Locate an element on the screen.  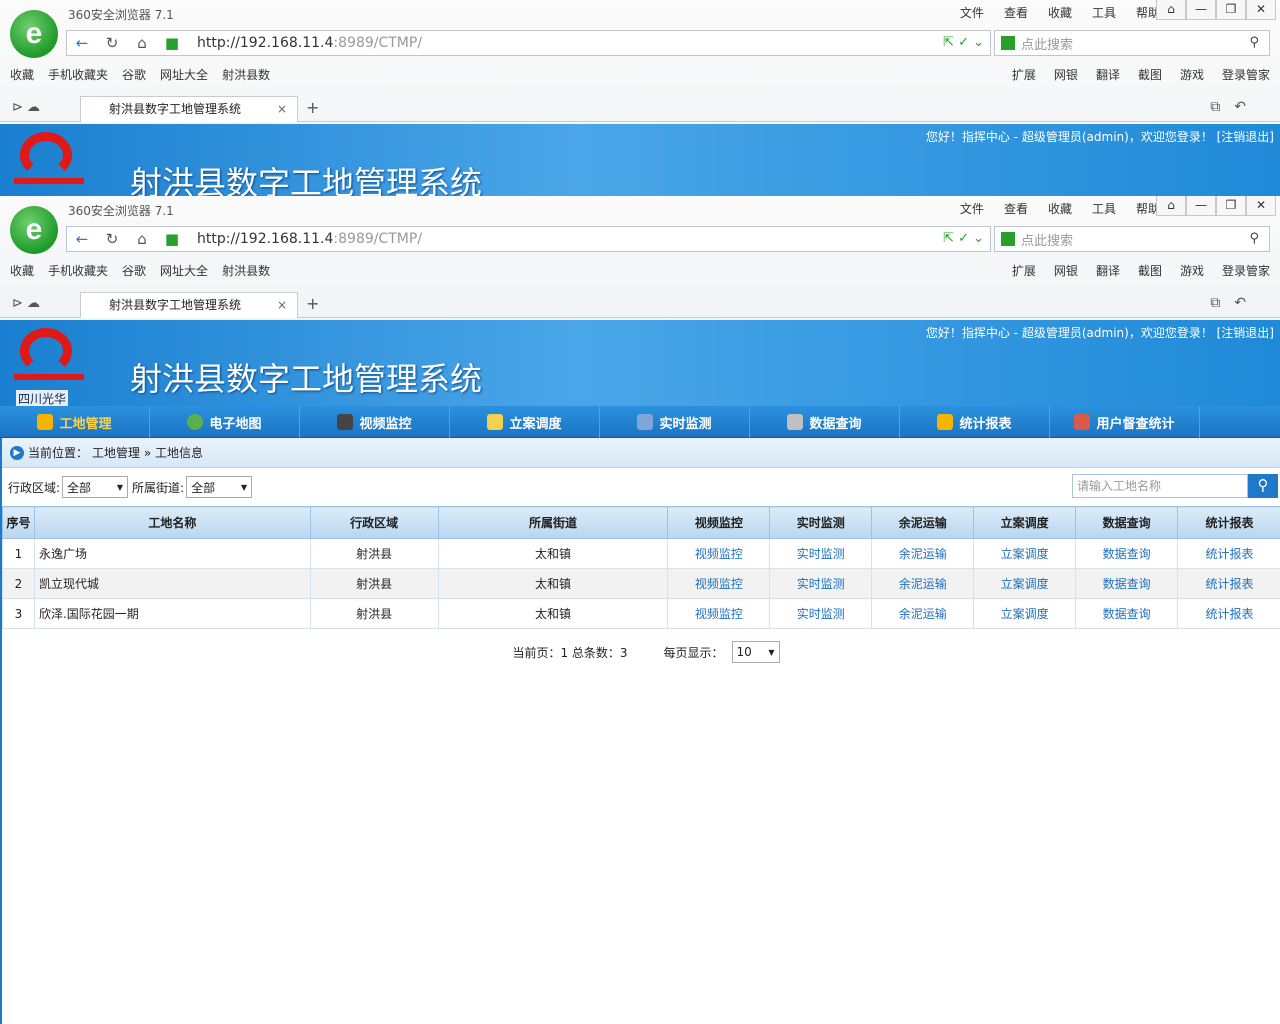
site-search-input: 请输入工地名称 is located at coordinates (1160, 486).